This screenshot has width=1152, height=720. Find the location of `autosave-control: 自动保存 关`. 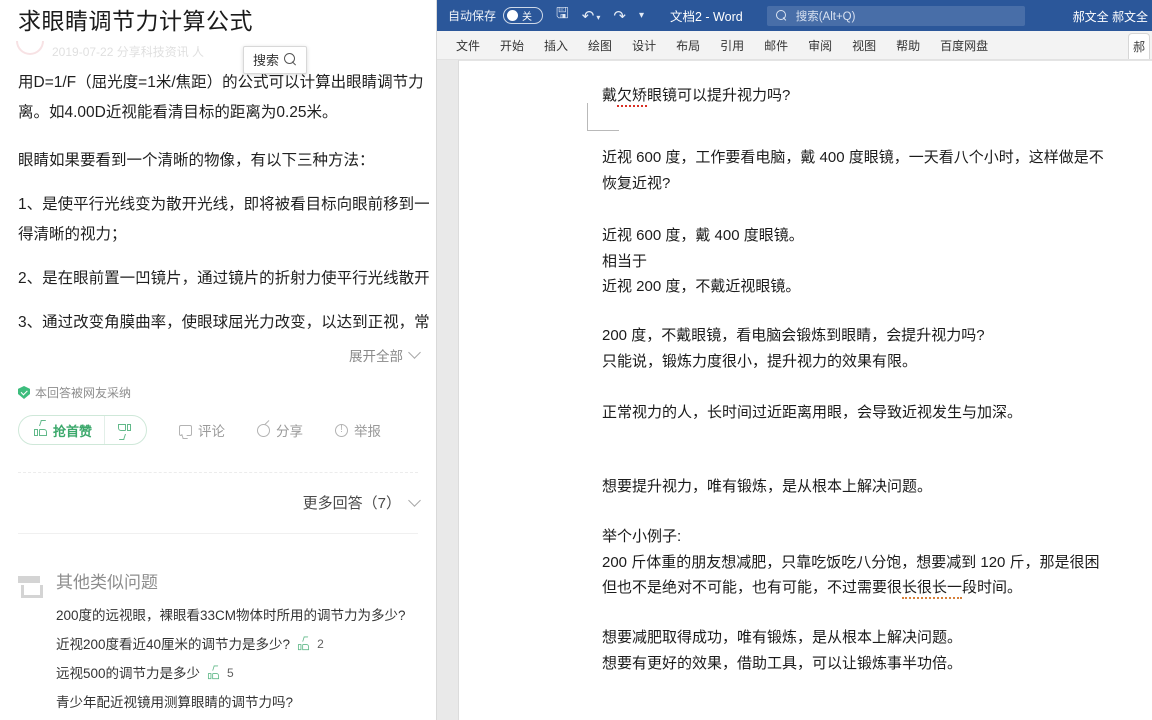

autosave-control: 自动保存 关 is located at coordinates (496, 15).